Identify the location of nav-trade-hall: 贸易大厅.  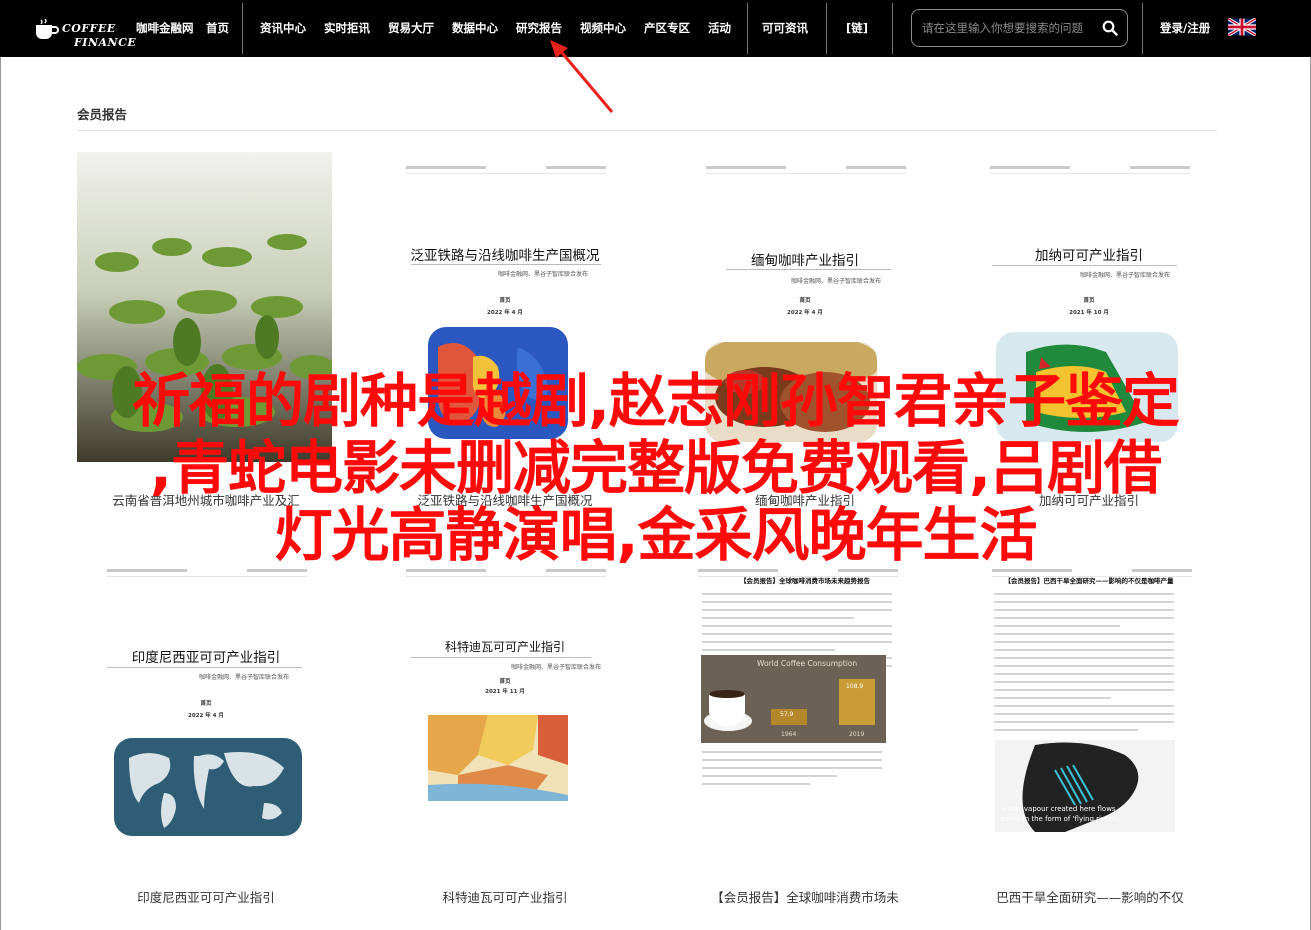
(411, 28).